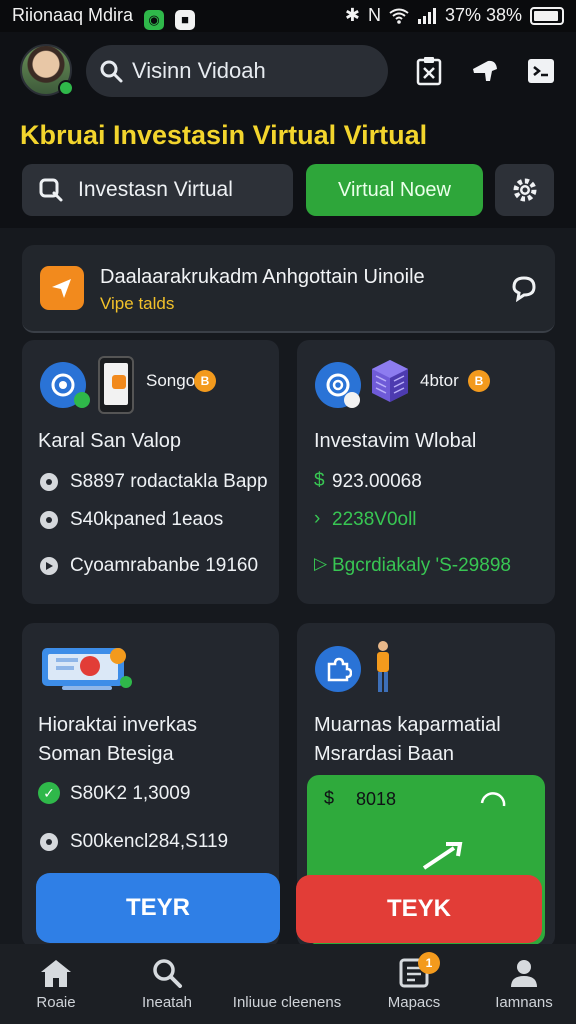 The image size is (576, 1024). What do you see at coordinates (62, 288) in the screenshot?
I see `send-icon` at bounding box center [62, 288].